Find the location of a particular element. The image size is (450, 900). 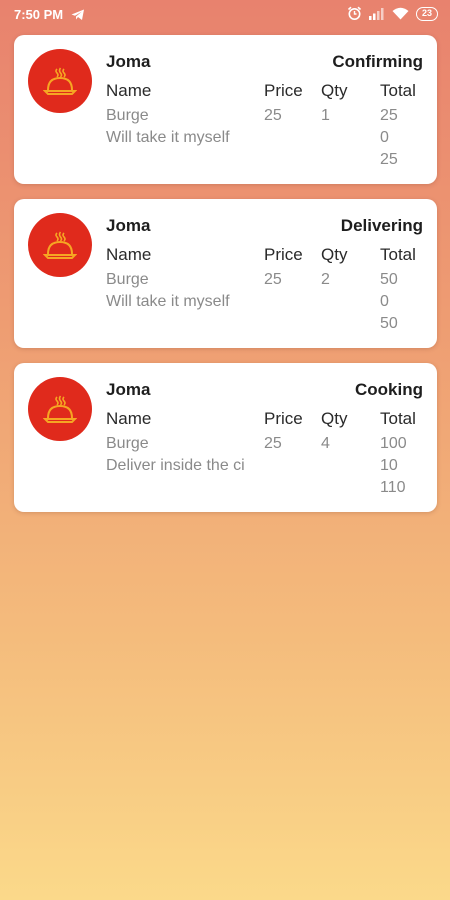

status-time: 7:50 PM is located at coordinates (39, 14).